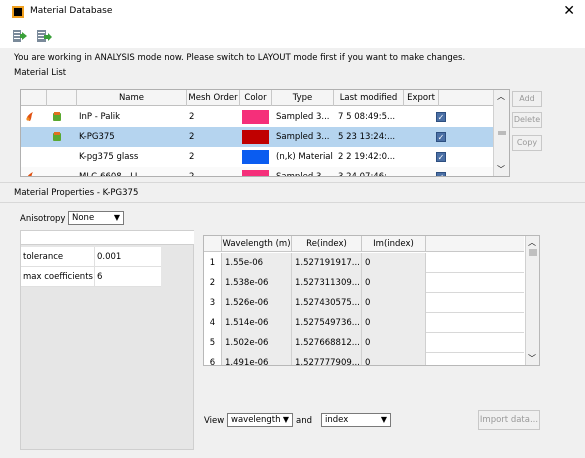 The image size is (585, 458). I want to click on copy-button: Copy, so click(527, 143).